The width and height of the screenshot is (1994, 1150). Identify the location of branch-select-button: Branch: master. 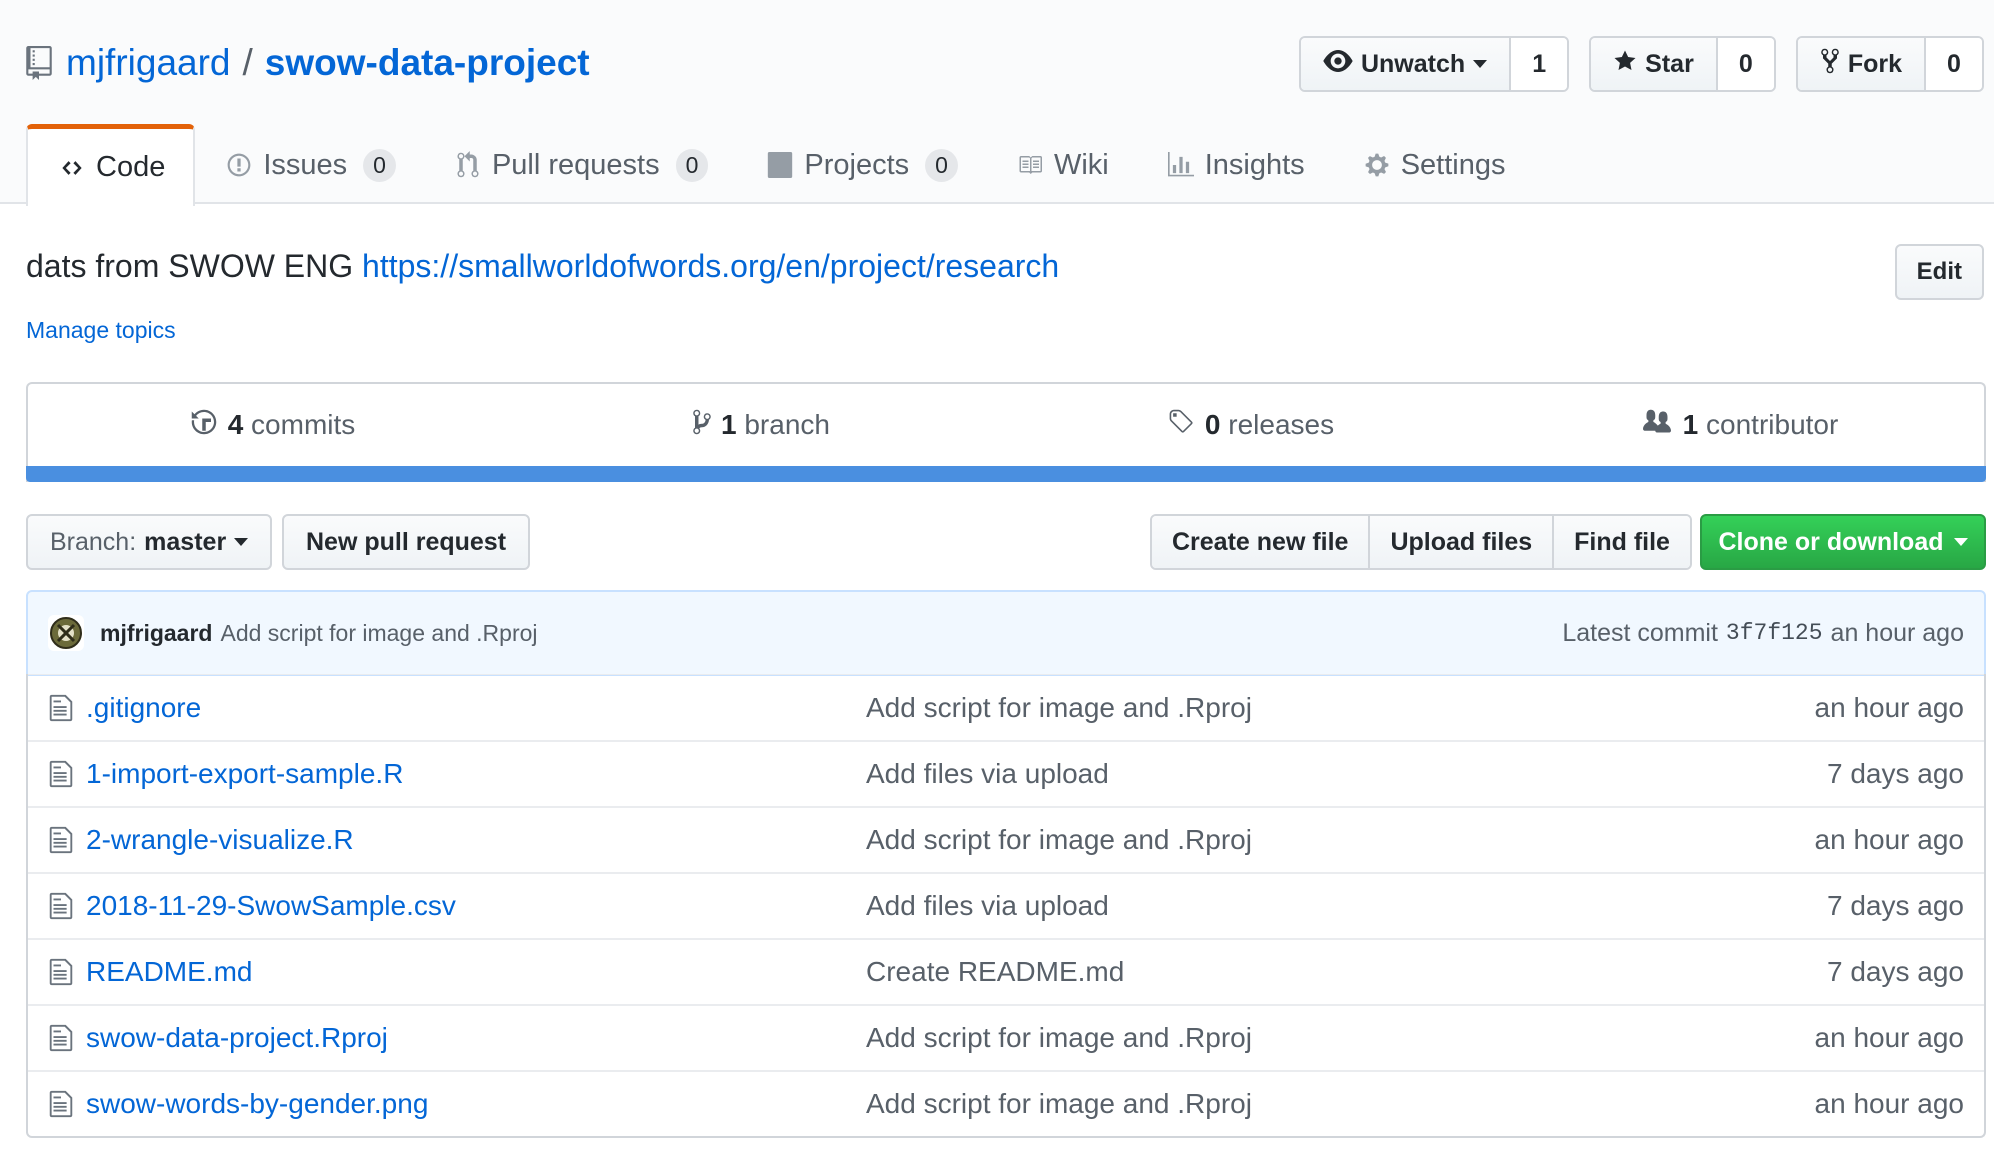
(149, 542).